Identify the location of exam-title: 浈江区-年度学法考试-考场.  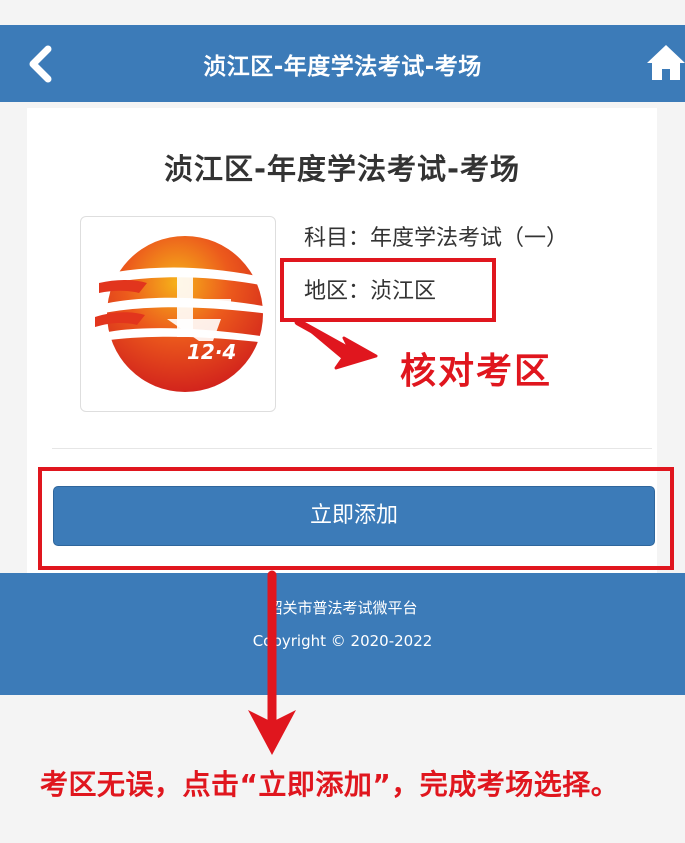
(342, 169).